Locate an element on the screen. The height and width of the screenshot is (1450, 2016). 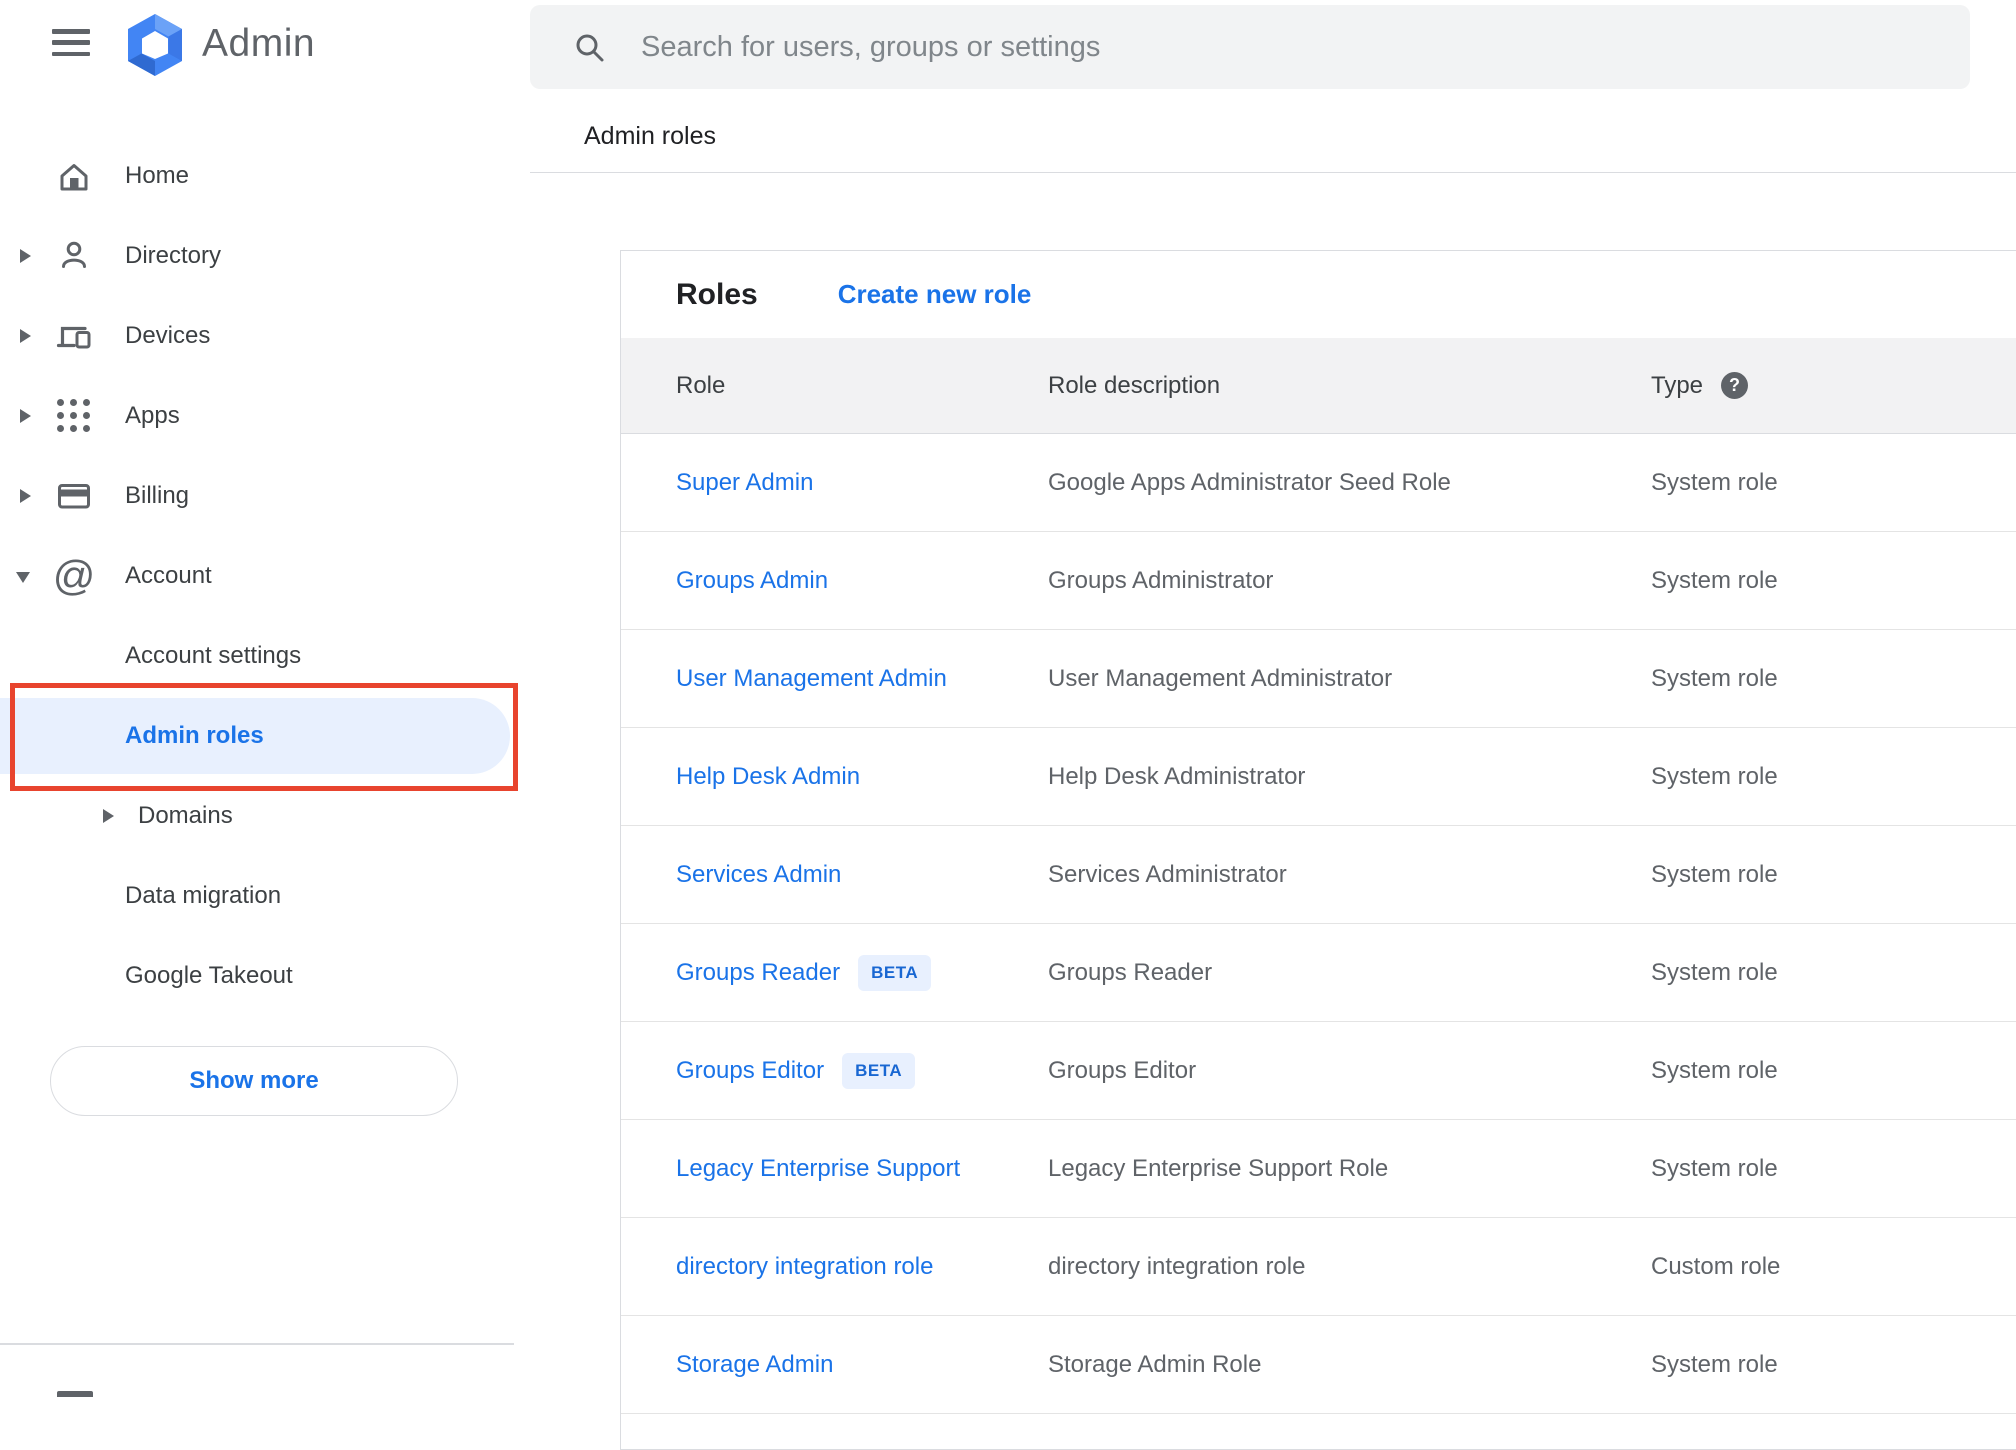
role-description: User Management Administrator is located at coordinates (1220, 678).